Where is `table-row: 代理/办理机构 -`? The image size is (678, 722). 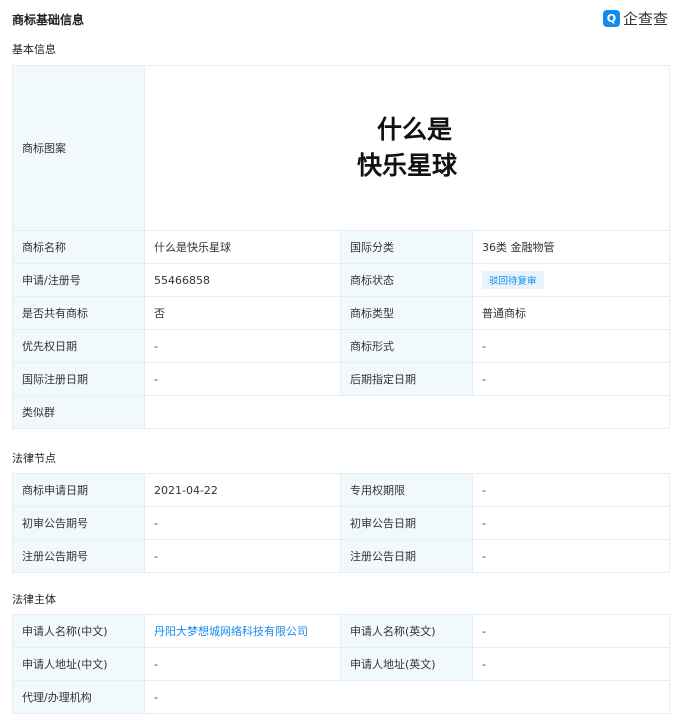 table-row: 代理/办理机构 - is located at coordinates (341, 697).